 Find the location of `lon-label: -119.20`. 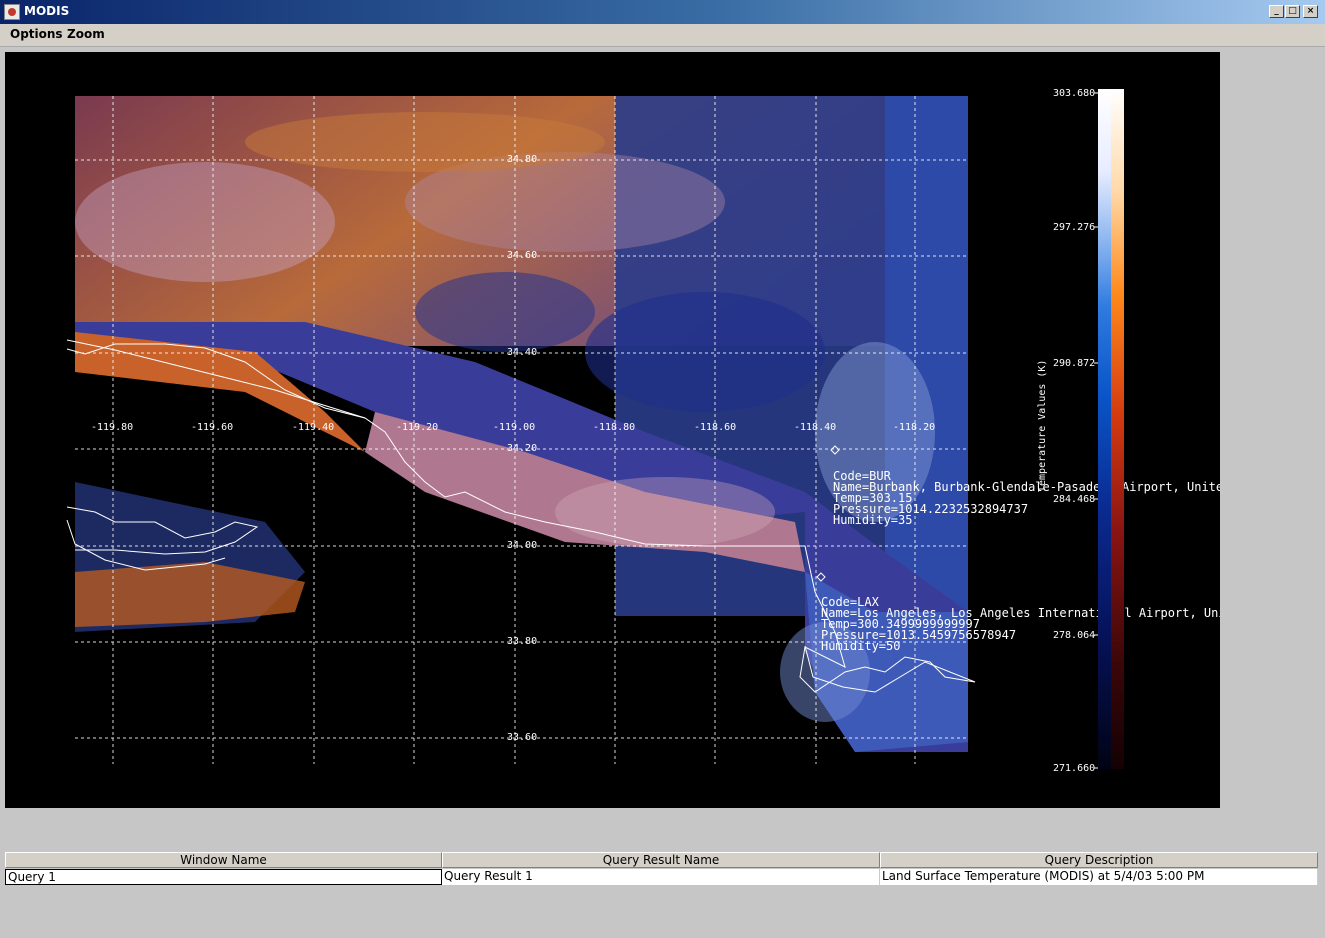

lon-label: -119.20 is located at coordinates (417, 427).